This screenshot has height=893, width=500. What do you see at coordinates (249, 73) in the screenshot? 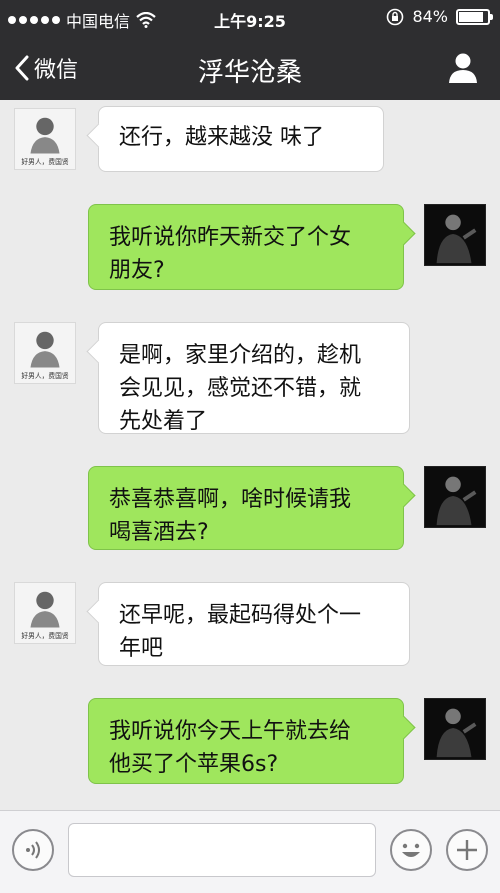
I see `chat-title: 浮华沧桑` at bounding box center [249, 73].